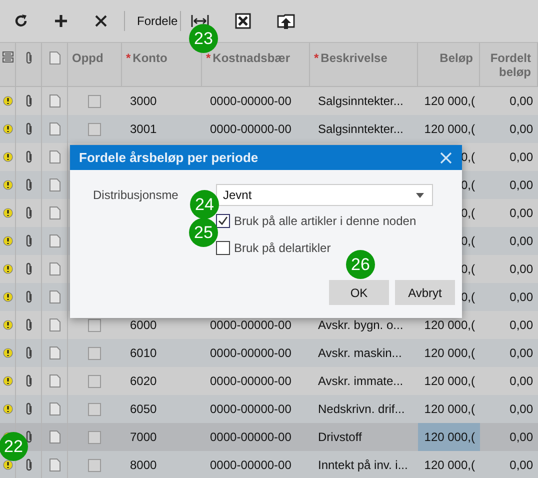  Describe the element at coordinates (199, 21) in the screenshot. I see `fit-width-icon` at that location.